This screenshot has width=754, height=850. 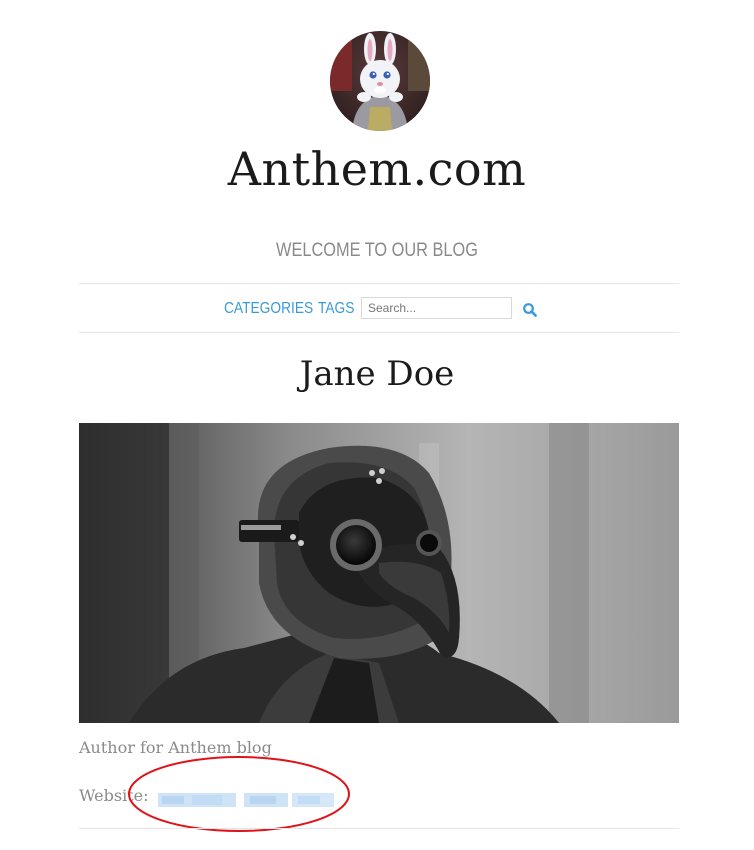 I want to click on main-nav: CATEGORIES TAGS, so click(x=377, y=309).